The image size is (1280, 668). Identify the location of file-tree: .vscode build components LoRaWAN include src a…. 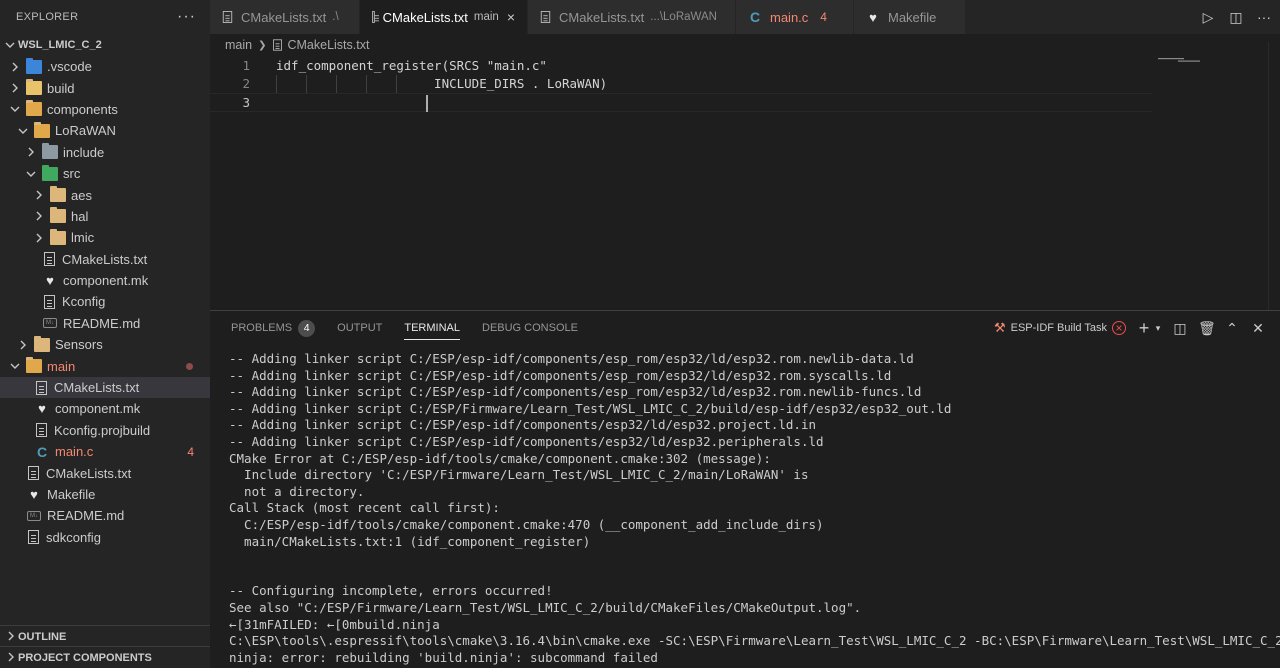
(105, 302).